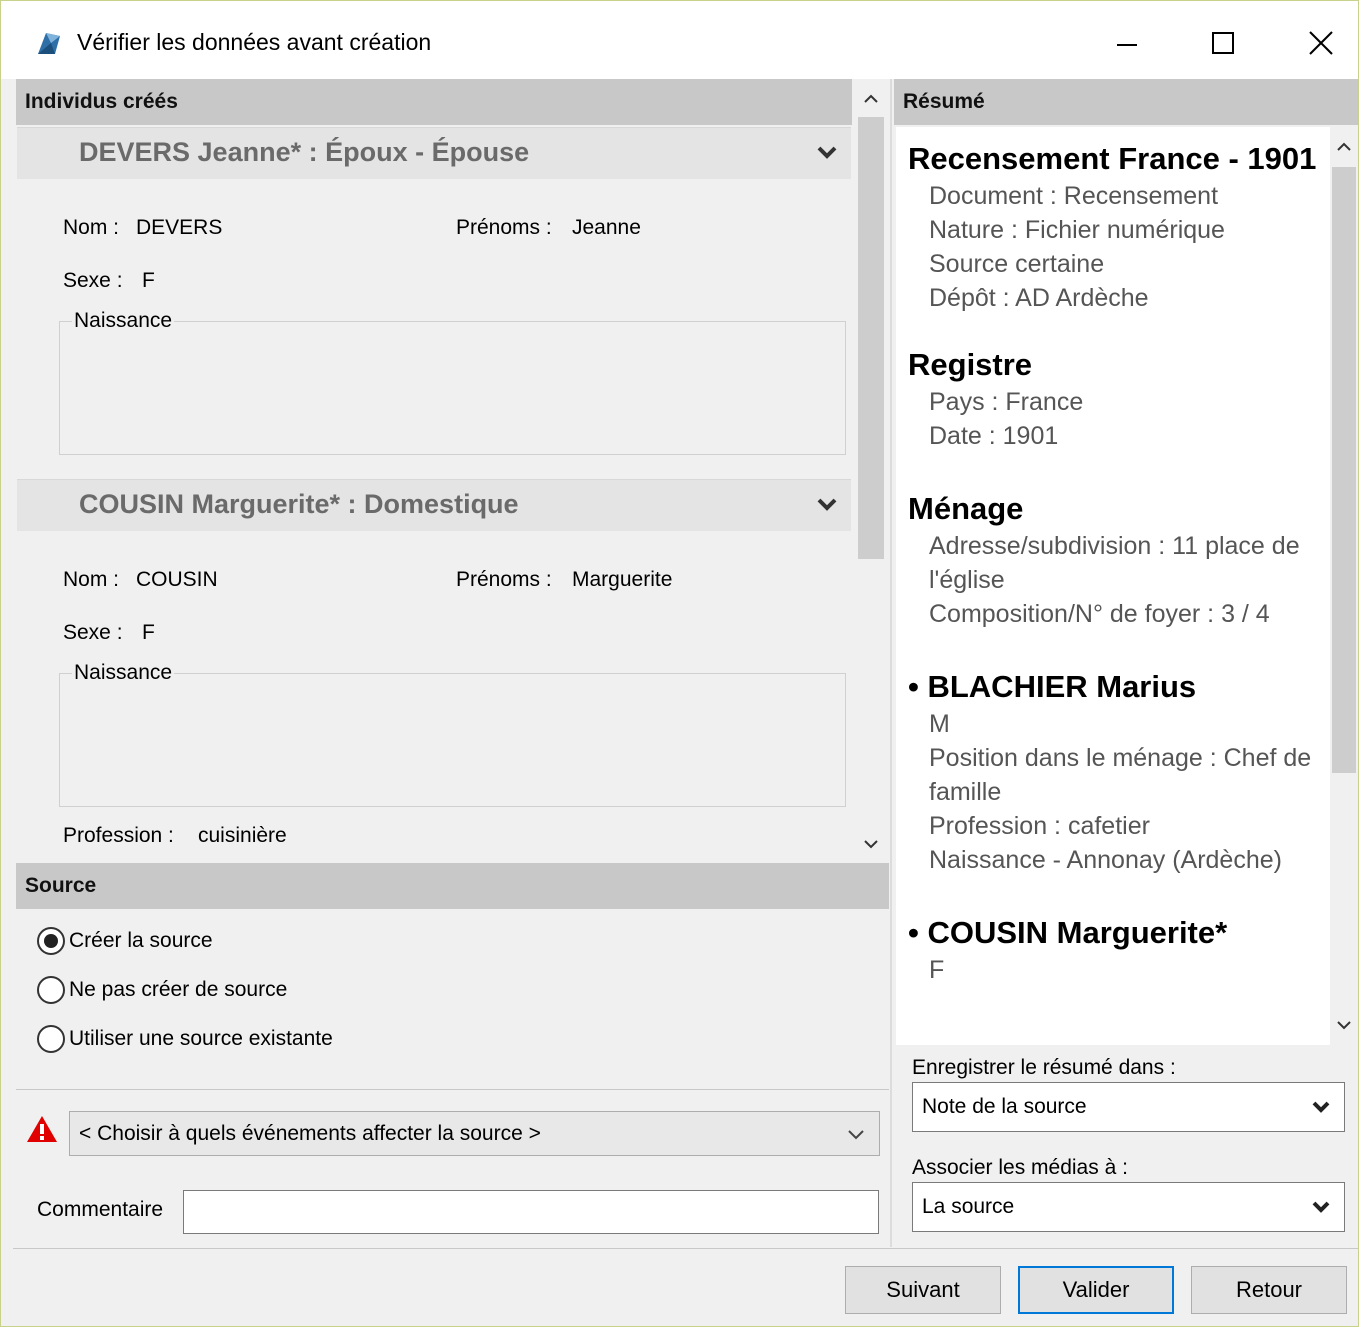 Image resolution: width=1359 pixels, height=1327 pixels. I want to click on radio-label: Créer la source, so click(141, 940).